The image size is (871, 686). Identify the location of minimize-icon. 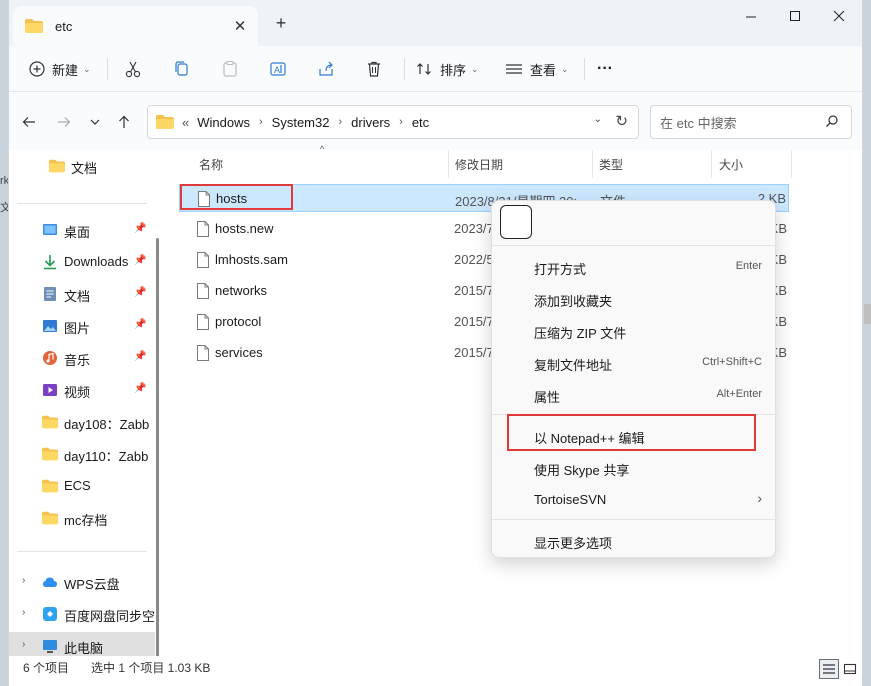
(751, 17).